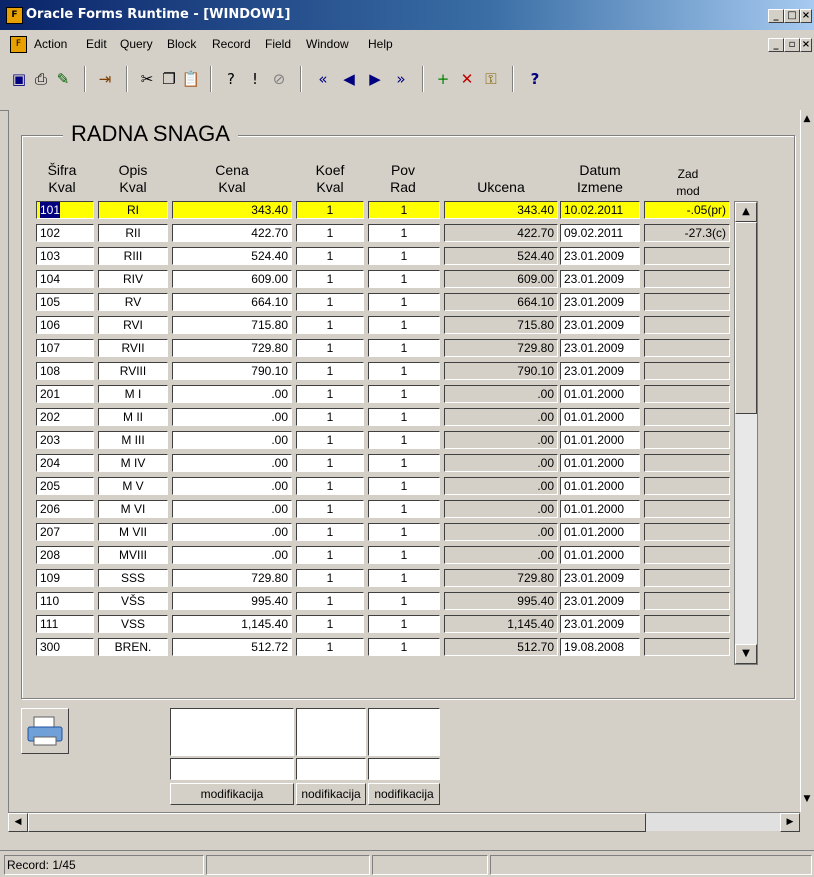 Image resolution: width=814 pixels, height=877 pixels. What do you see at coordinates (349, 79) in the screenshot?
I see `previous-record-icon: ◀` at bounding box center [349, 79].